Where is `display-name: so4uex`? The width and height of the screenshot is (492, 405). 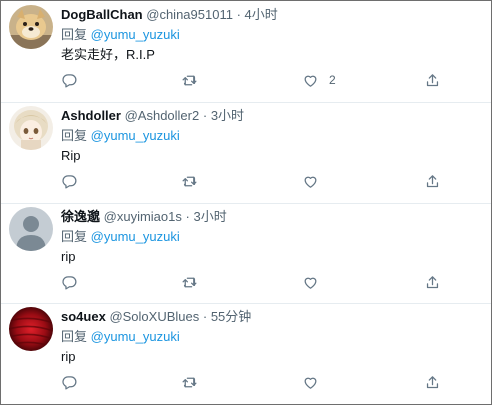 display-name: so4uex is located at coordinates (83, 316).